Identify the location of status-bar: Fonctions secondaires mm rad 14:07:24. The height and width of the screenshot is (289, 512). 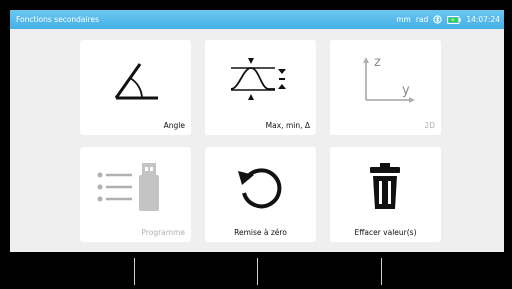
(257, 19).